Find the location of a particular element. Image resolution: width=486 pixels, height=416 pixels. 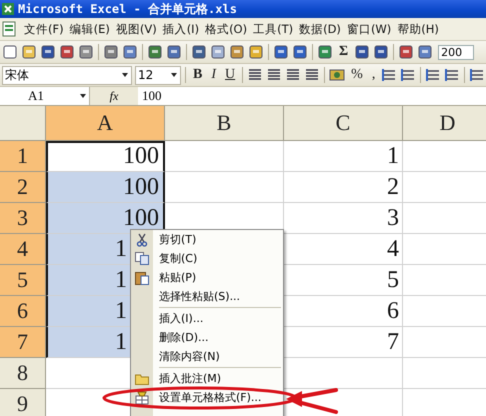

menu-item: 工具(T) is located at coordinates (273, 29).